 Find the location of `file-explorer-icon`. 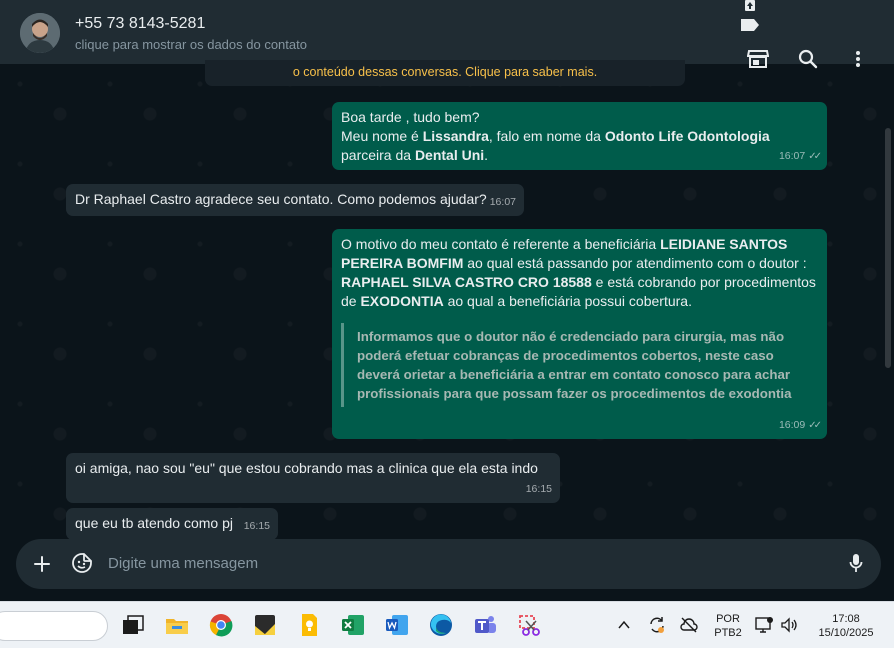

file-explorer-icon is located at coordinates (177, 625).